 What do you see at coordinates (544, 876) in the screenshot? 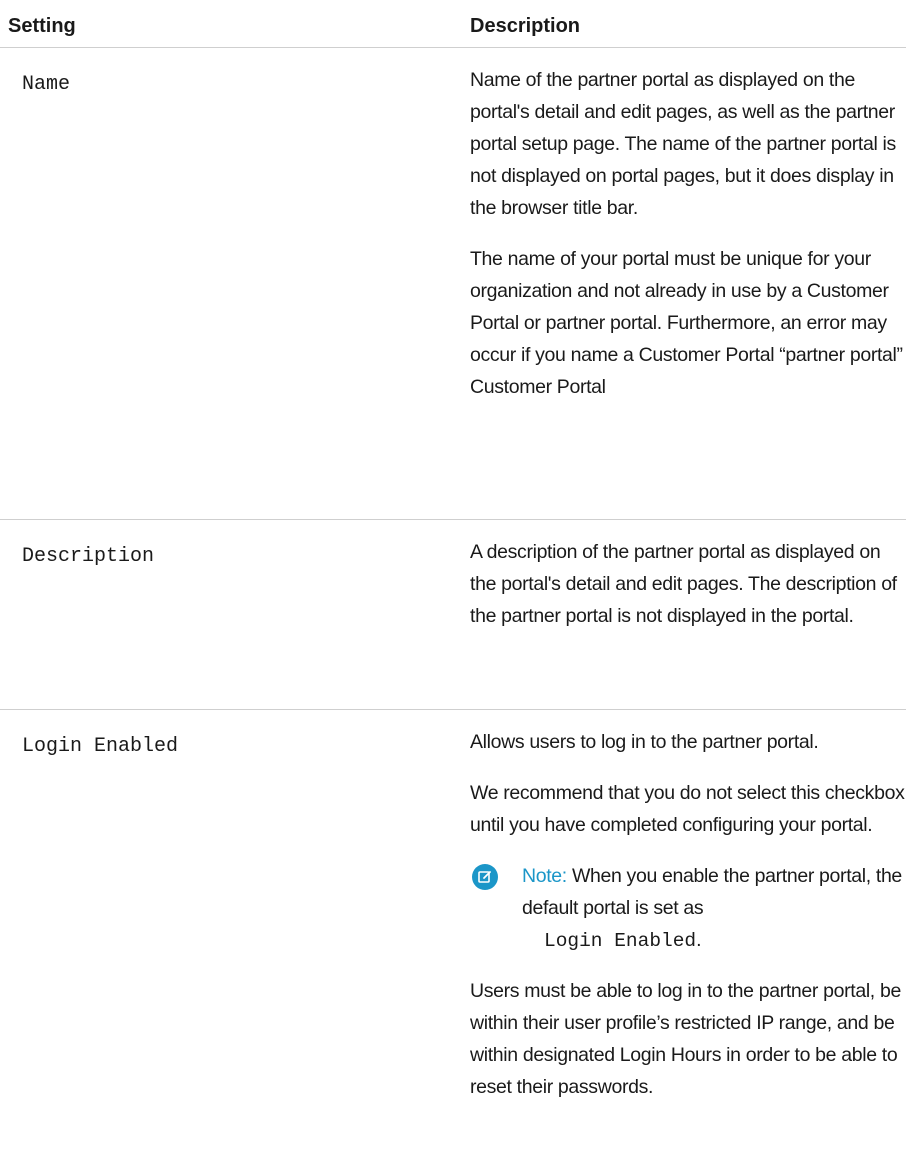
I see `note-label: Note:` at bounding box center [544, 876].